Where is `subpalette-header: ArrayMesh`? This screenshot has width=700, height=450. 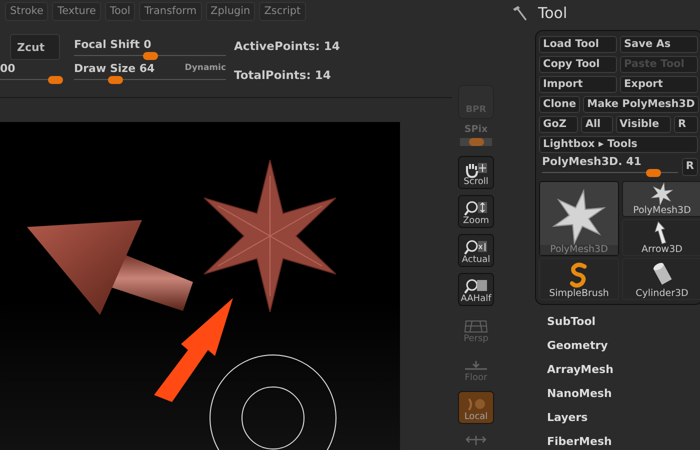 subpalette-header: ArrayMesh is located at coordinates (623, 370).